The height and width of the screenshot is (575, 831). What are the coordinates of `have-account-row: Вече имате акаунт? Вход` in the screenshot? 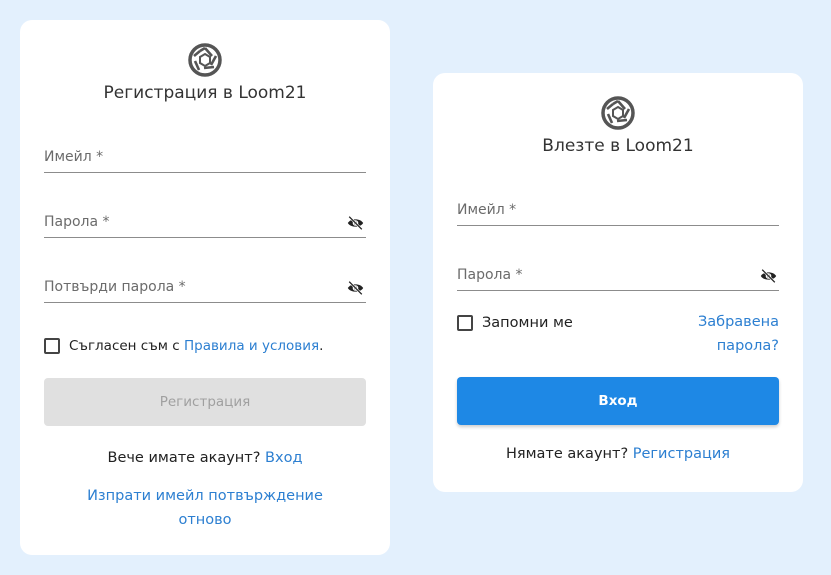 It's located at (205, 458).